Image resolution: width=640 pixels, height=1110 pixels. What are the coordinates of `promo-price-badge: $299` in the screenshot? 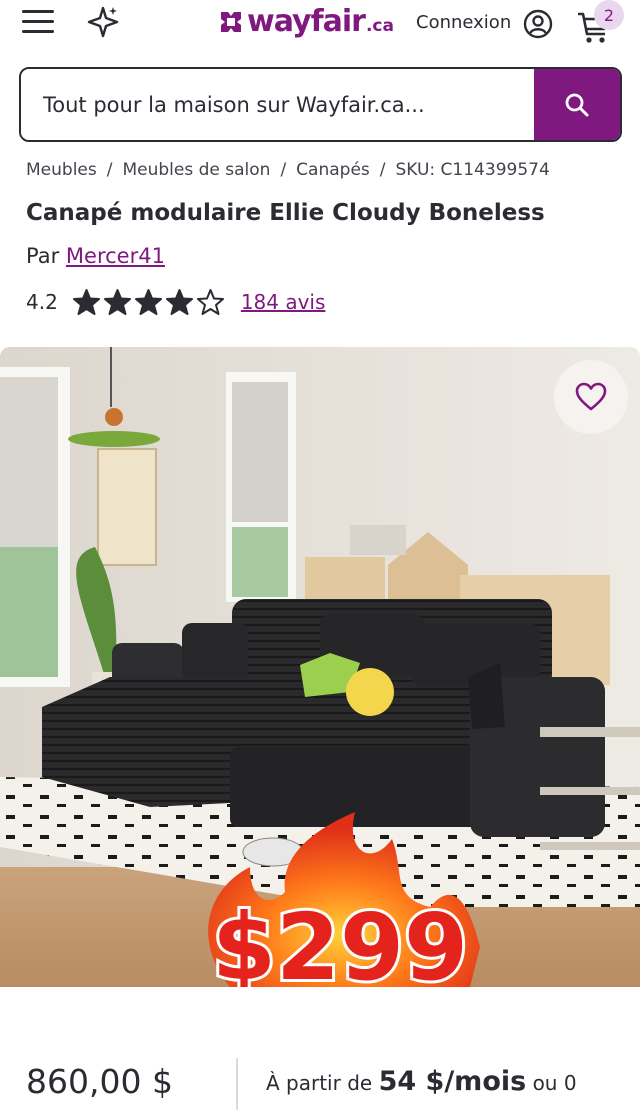 It's located at (340, 940).